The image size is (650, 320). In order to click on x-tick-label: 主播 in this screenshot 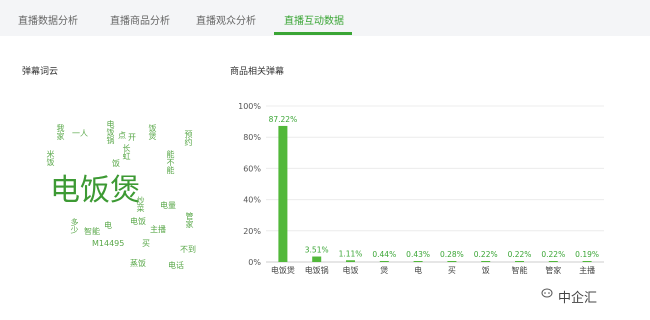, I will do `click(587, 270)`.